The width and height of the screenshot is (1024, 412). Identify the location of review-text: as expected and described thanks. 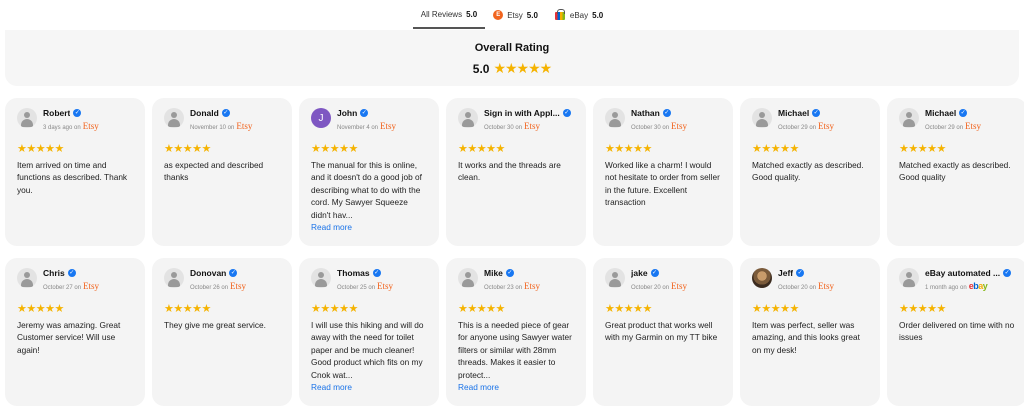
(214, 171).